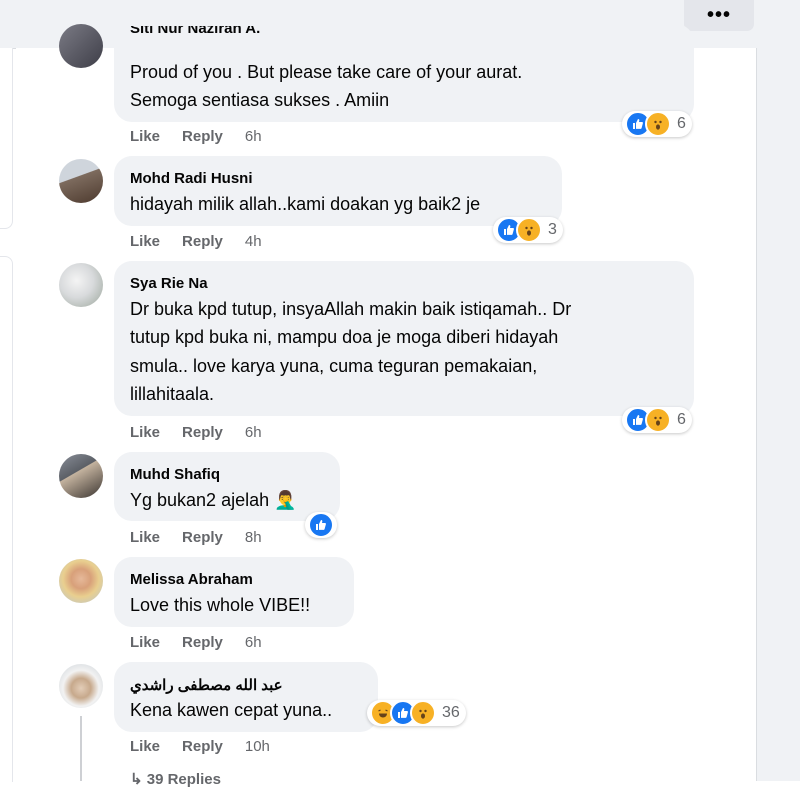  I want to click on more-options-button: •••, so click(719, 15).